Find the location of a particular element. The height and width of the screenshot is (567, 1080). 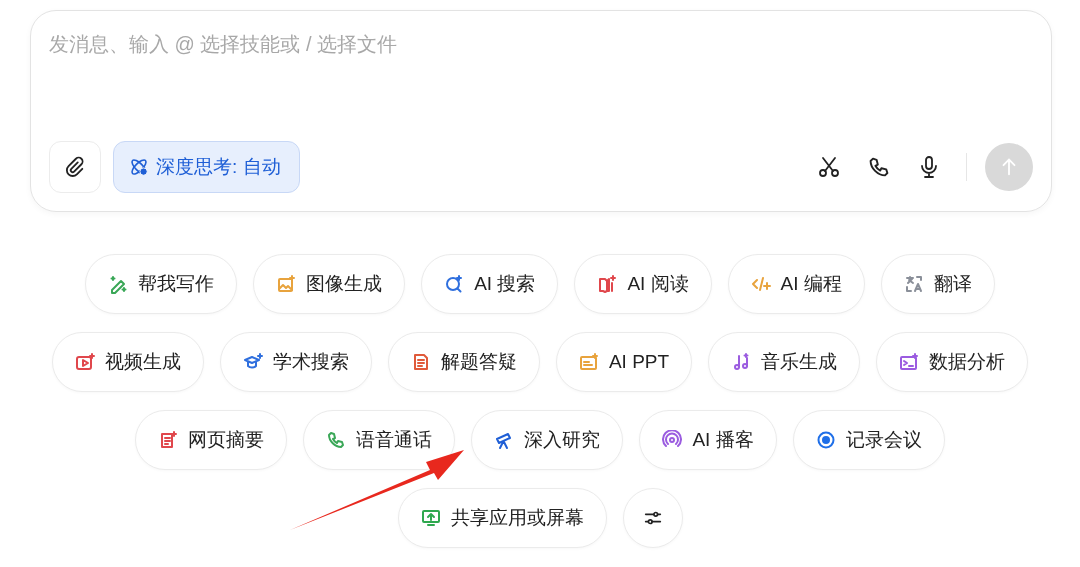

skill-chip: 深入研究 is located at coordinates (547, 440).